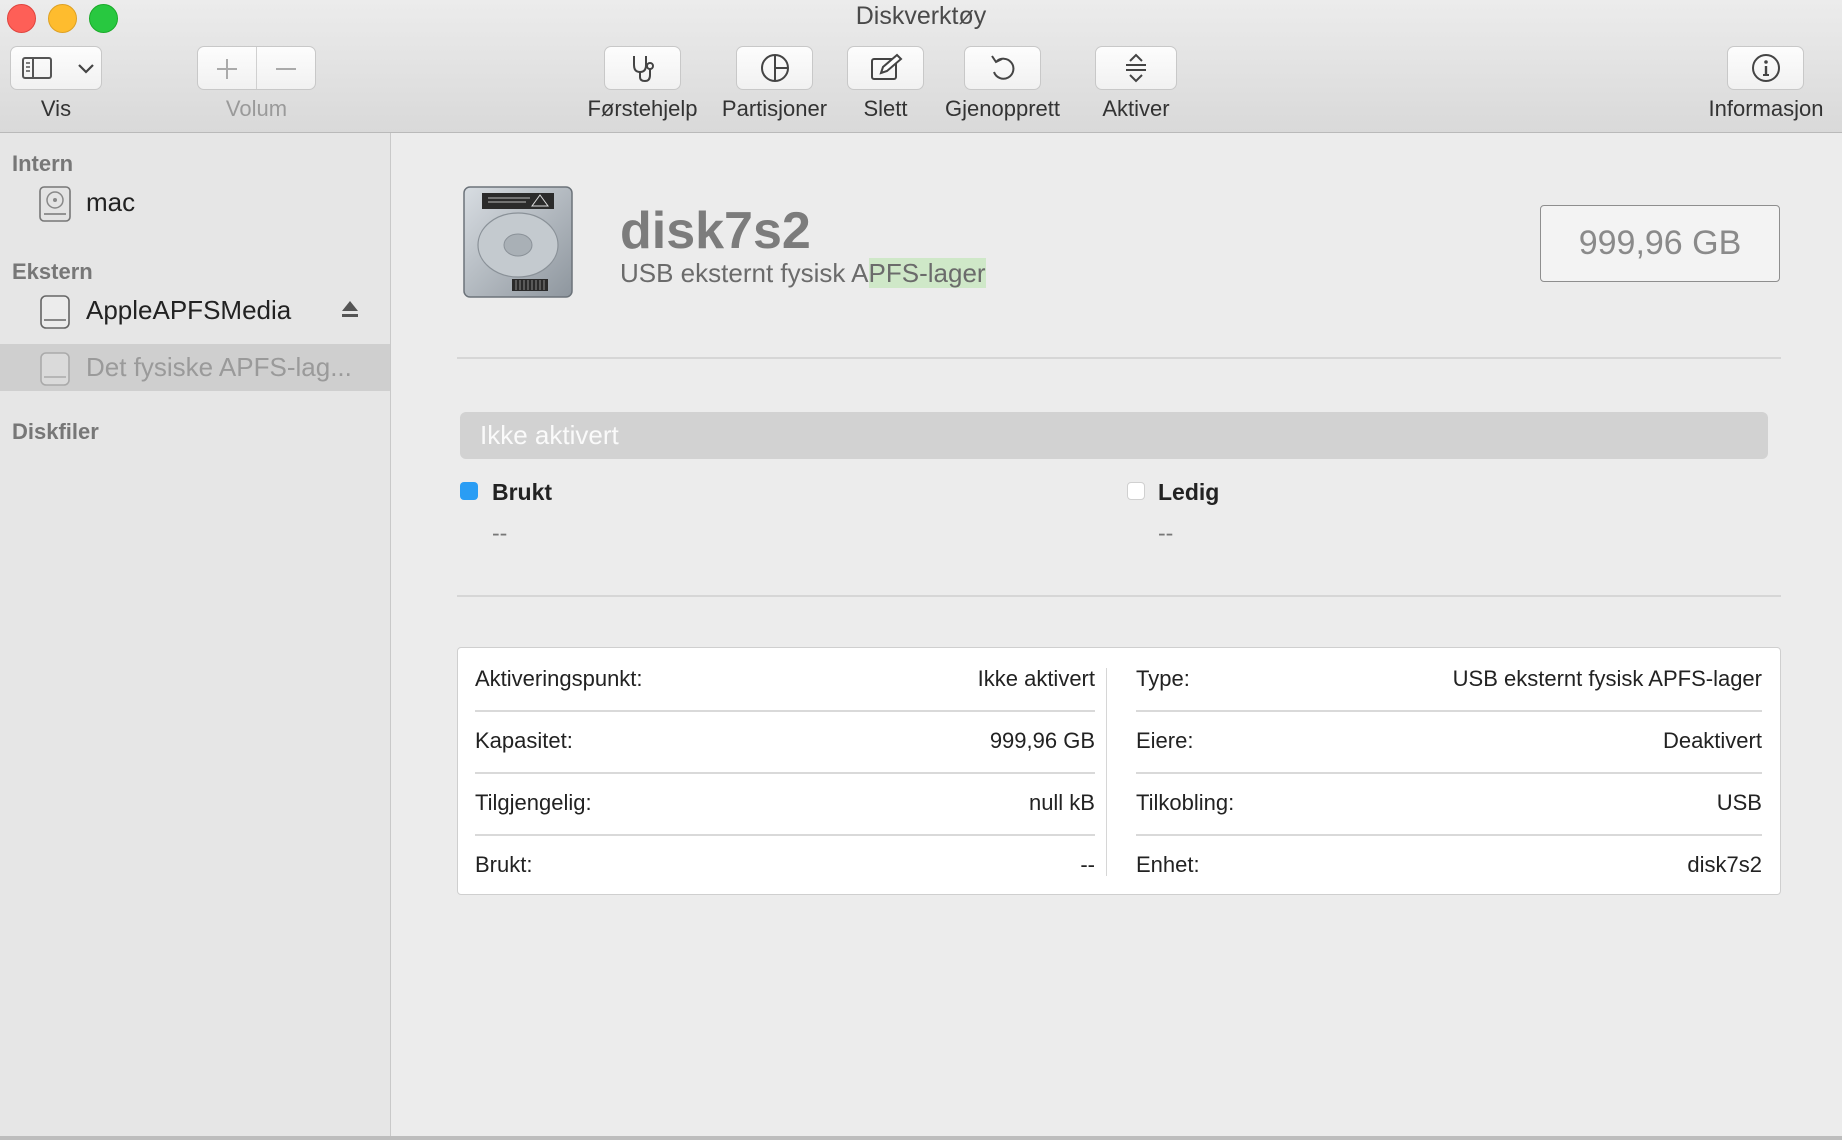 The width and height of the screenshot is (1842, 1140). Describe the element at coordinates (1114, 435) in the screenshot. I see `usage-bar: Ikke aktivert` at that location.